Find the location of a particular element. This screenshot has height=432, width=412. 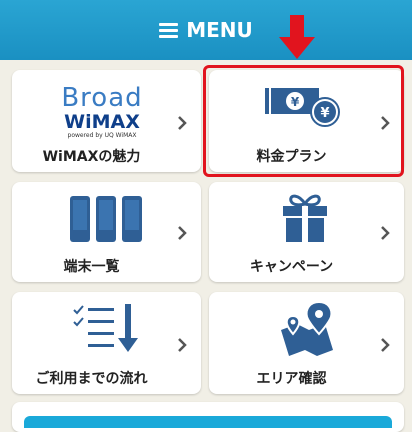

down-arrow-icon is located at coordinates (297, 37).